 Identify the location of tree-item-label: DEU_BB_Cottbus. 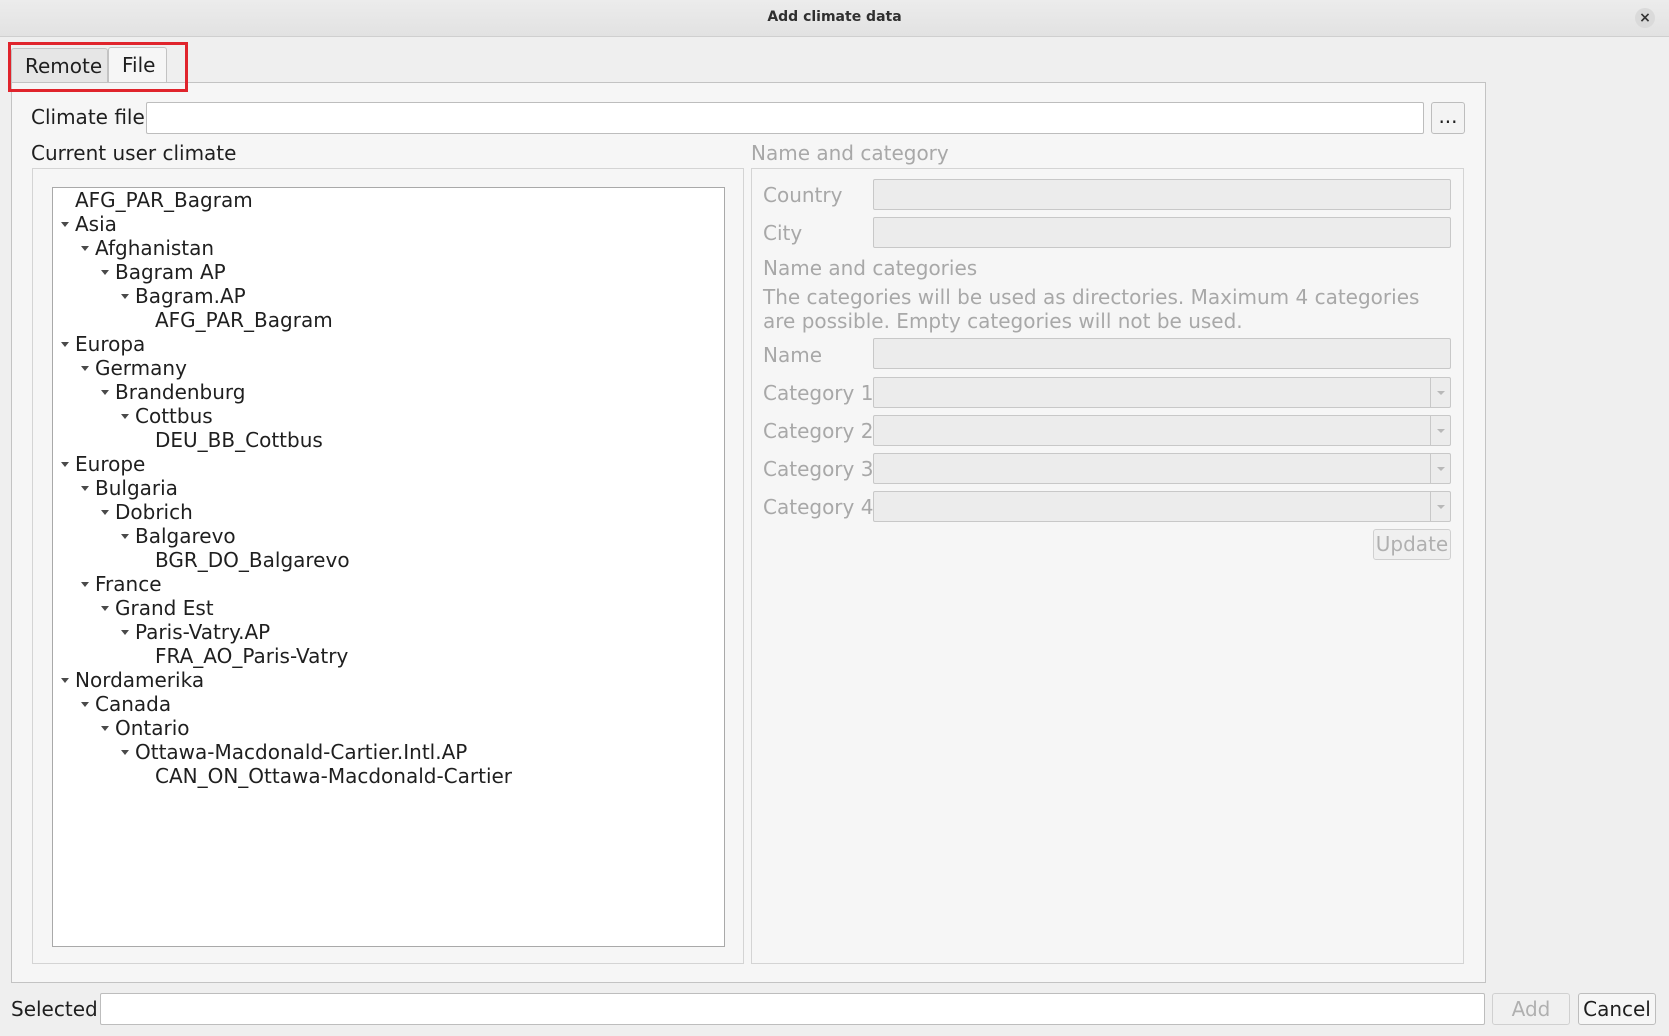
(239, 440).